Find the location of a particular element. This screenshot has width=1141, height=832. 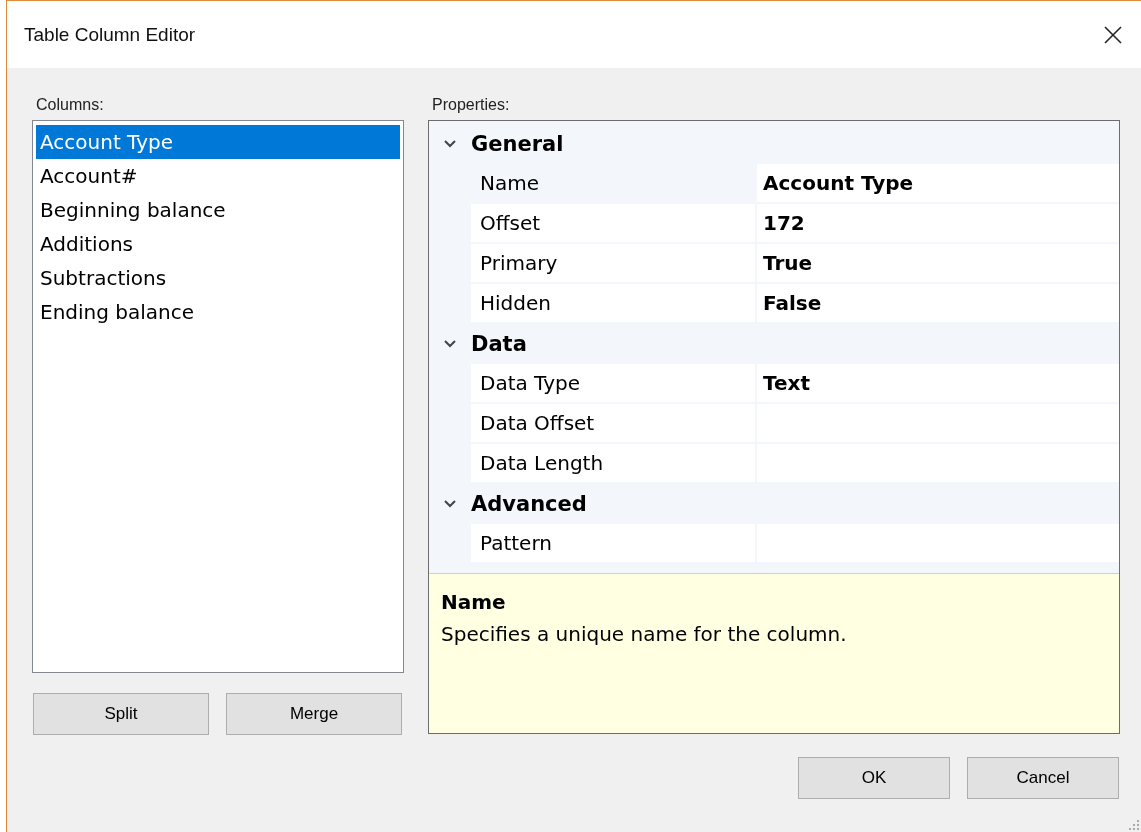

property-name: Offset is located at coordinates (614, 224).